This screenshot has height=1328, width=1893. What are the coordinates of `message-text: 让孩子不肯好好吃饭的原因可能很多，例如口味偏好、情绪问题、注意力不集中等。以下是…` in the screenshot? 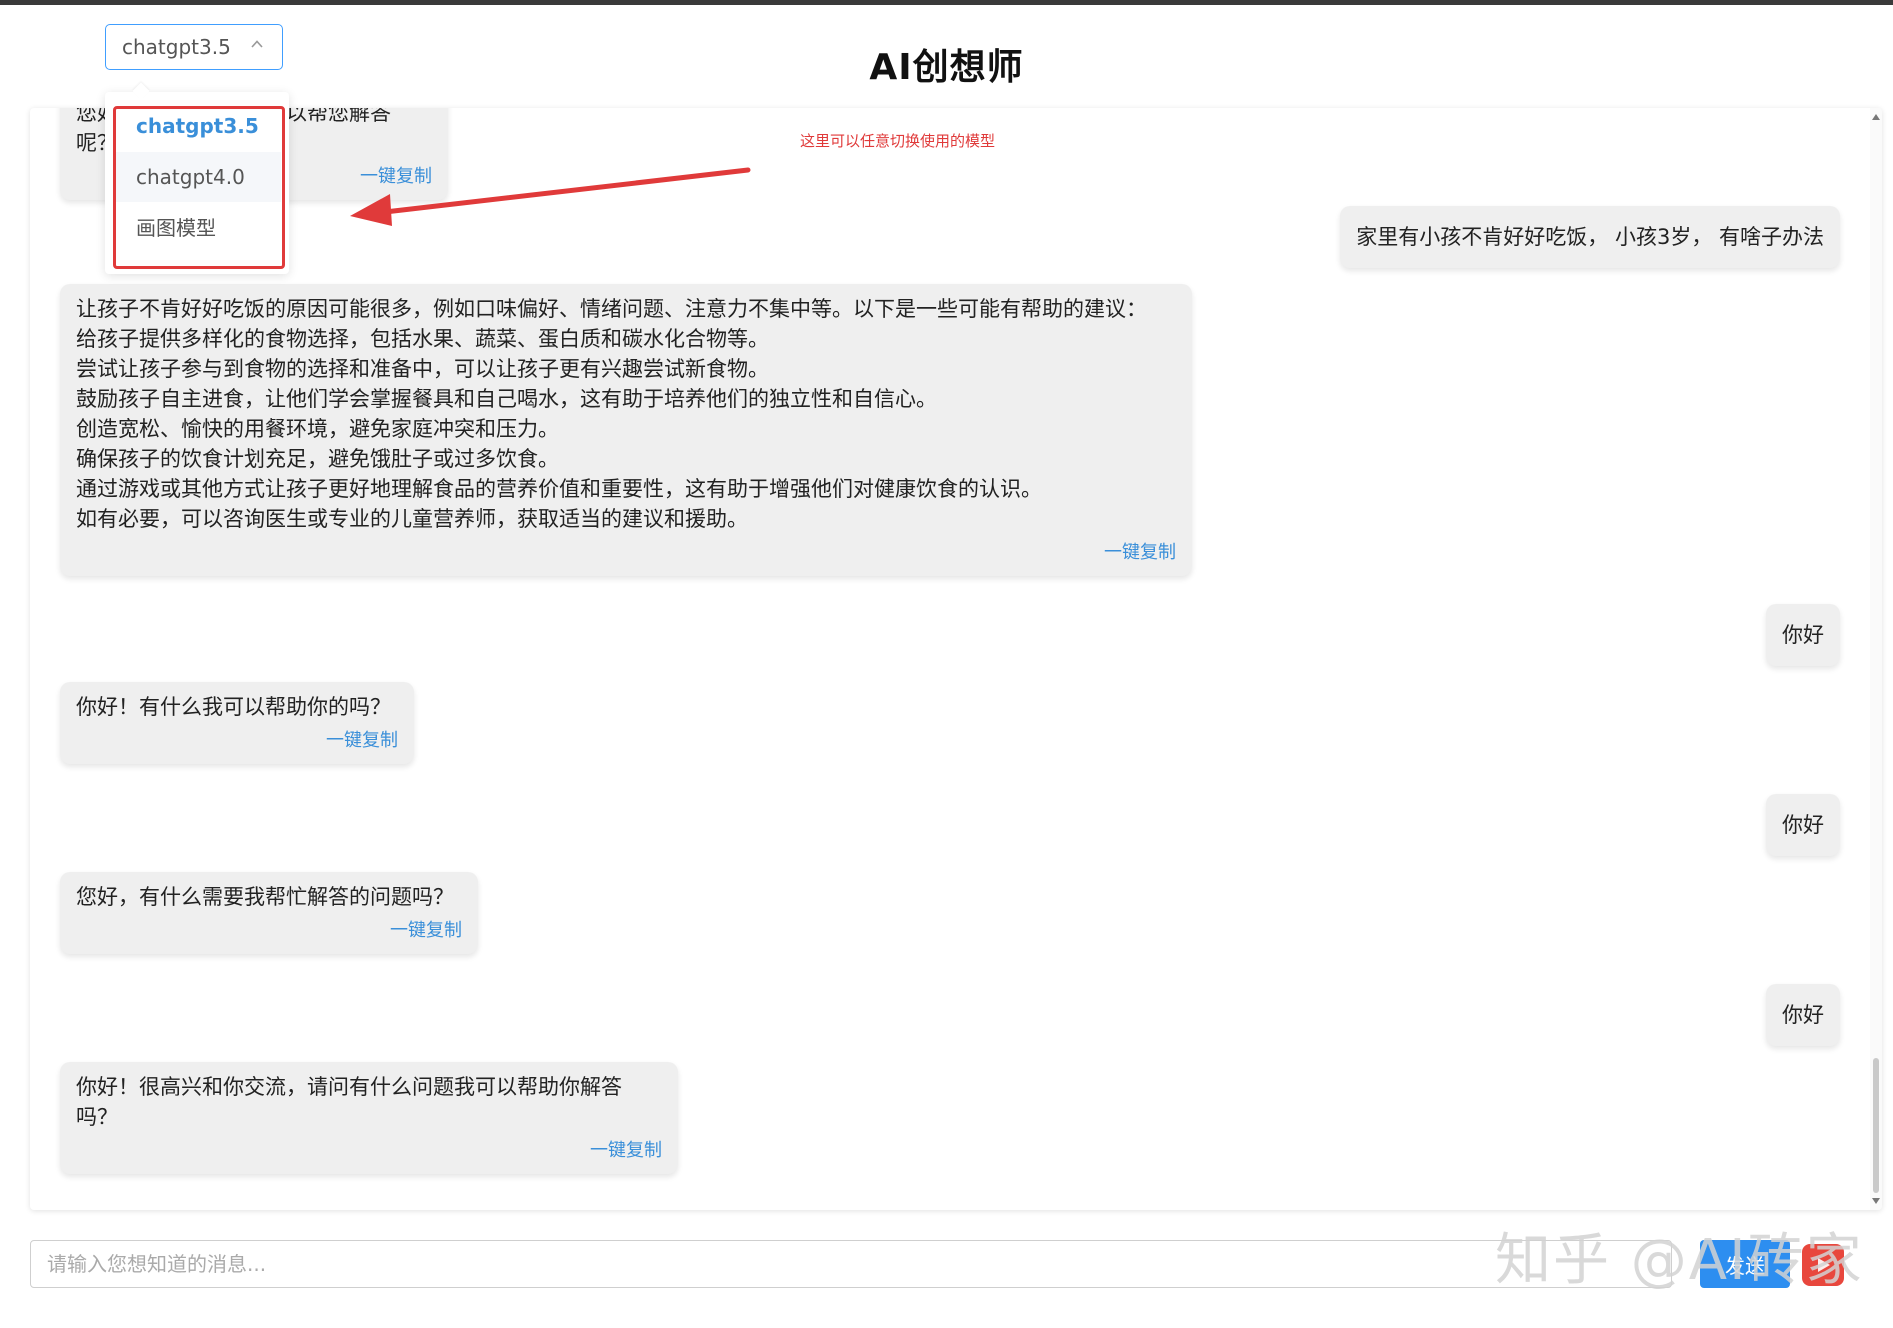 It's located at (611, 414).